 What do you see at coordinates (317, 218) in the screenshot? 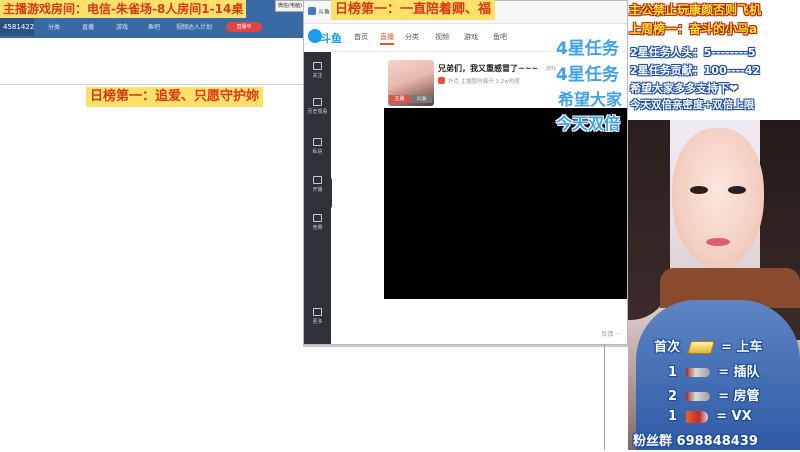
I see `trophy-icon` at bounding box center [317, 218].